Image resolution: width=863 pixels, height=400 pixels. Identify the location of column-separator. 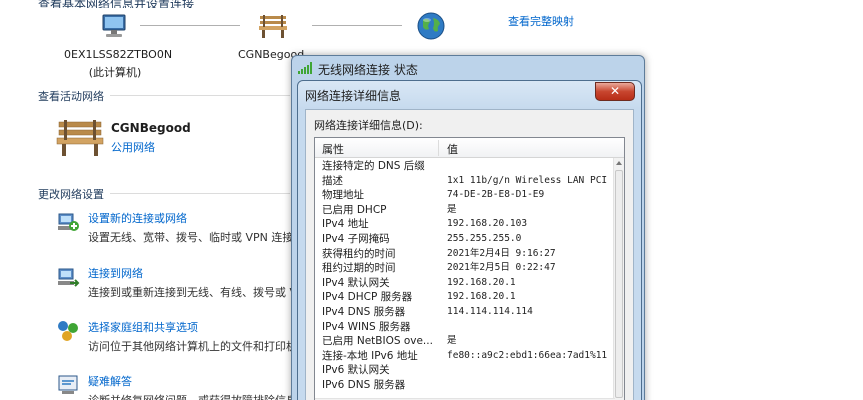
(438, 148).